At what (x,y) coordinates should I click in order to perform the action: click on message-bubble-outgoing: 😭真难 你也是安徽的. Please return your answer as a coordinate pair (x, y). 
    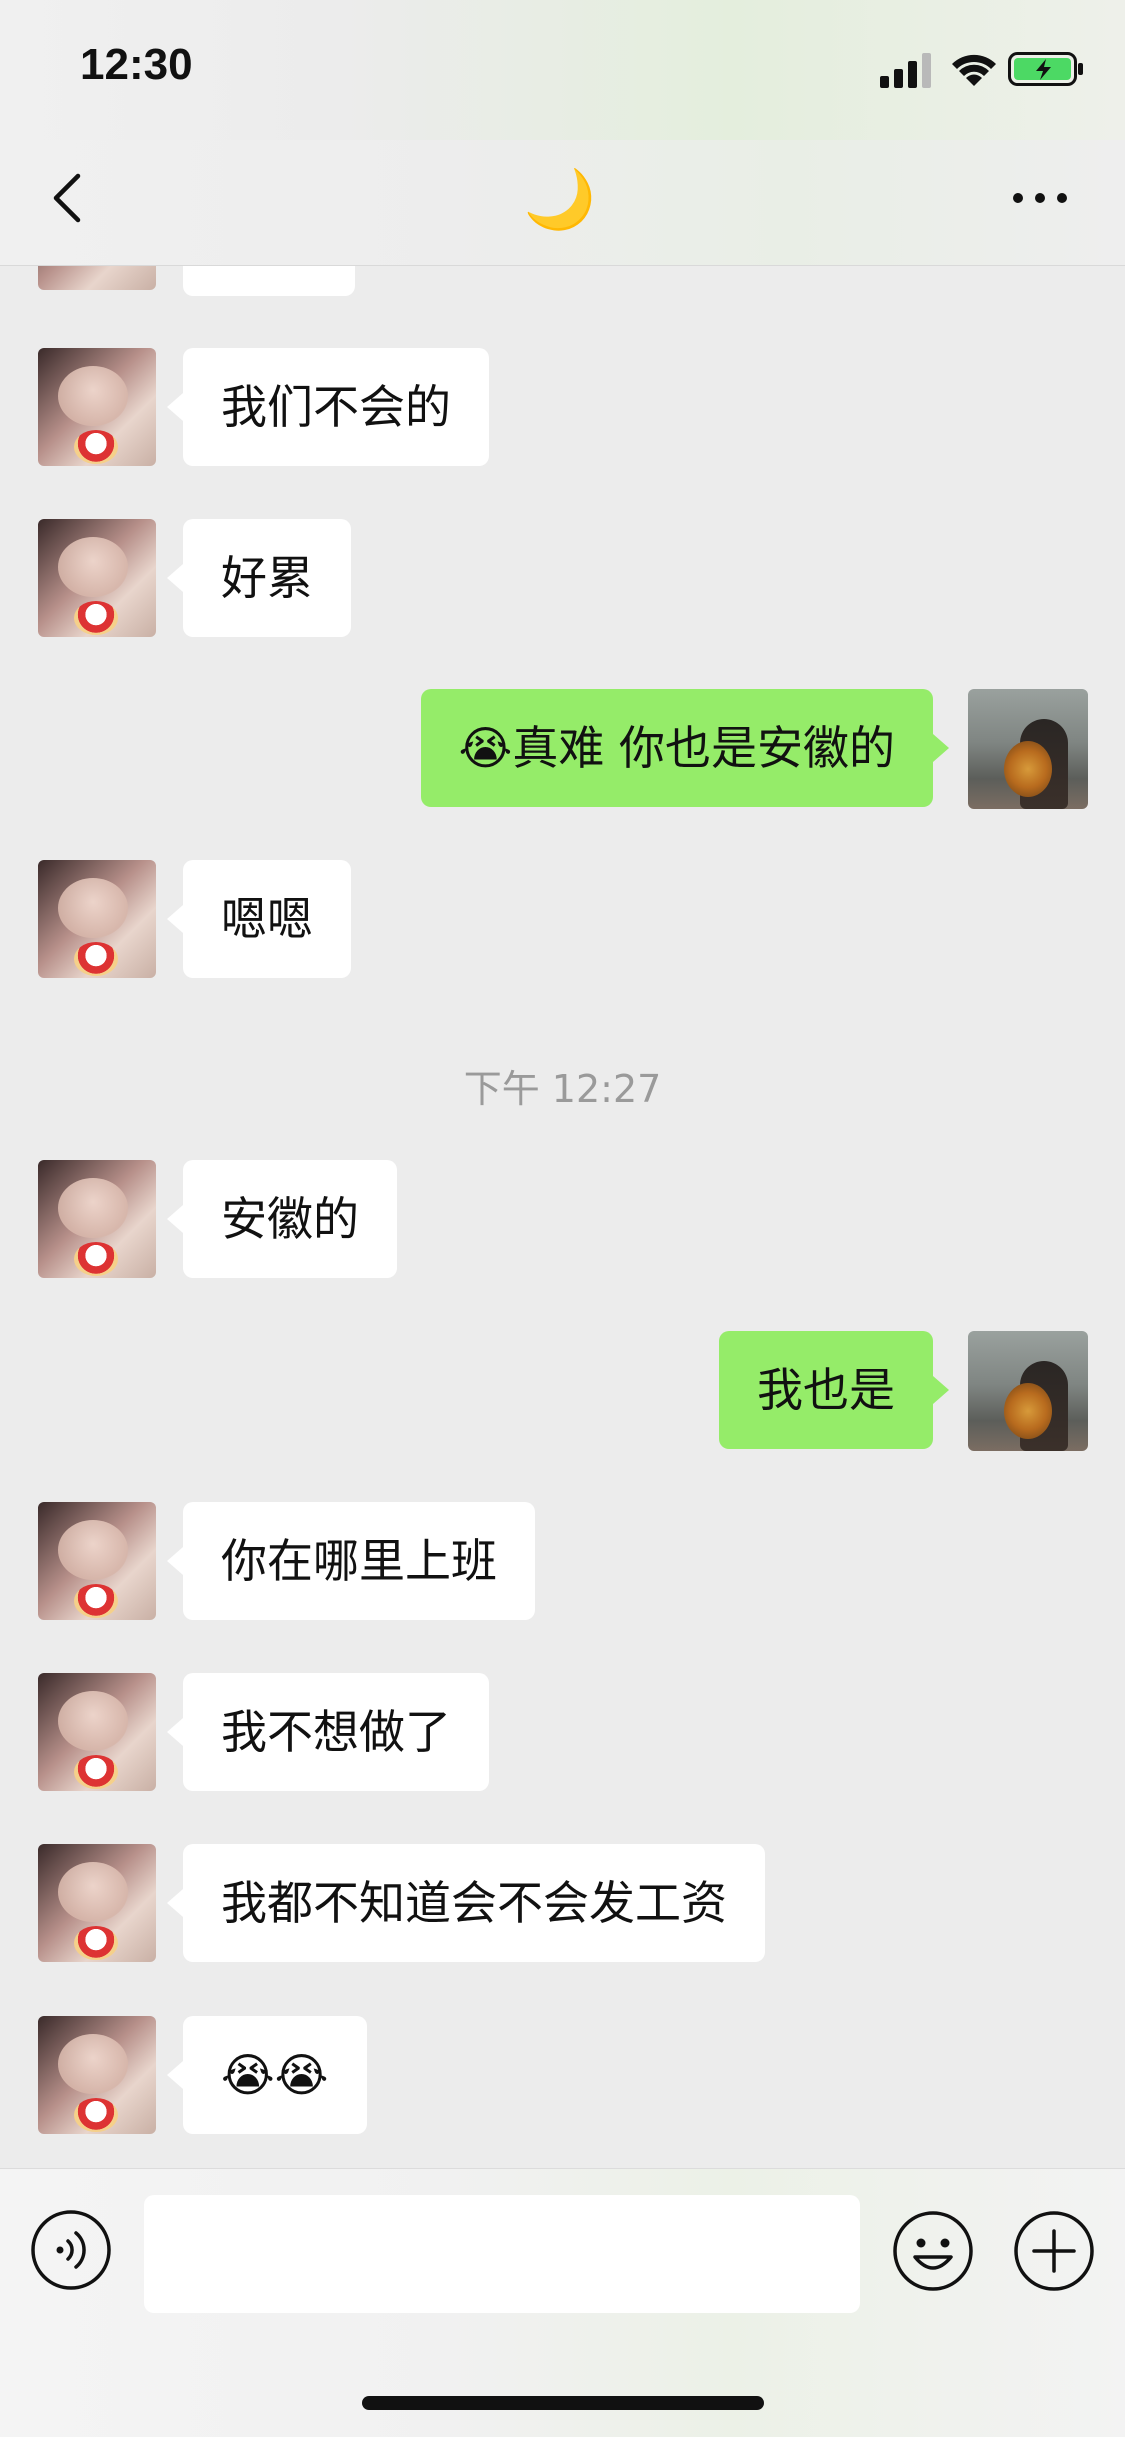
    Looking at the image, I should click on (685, 748).